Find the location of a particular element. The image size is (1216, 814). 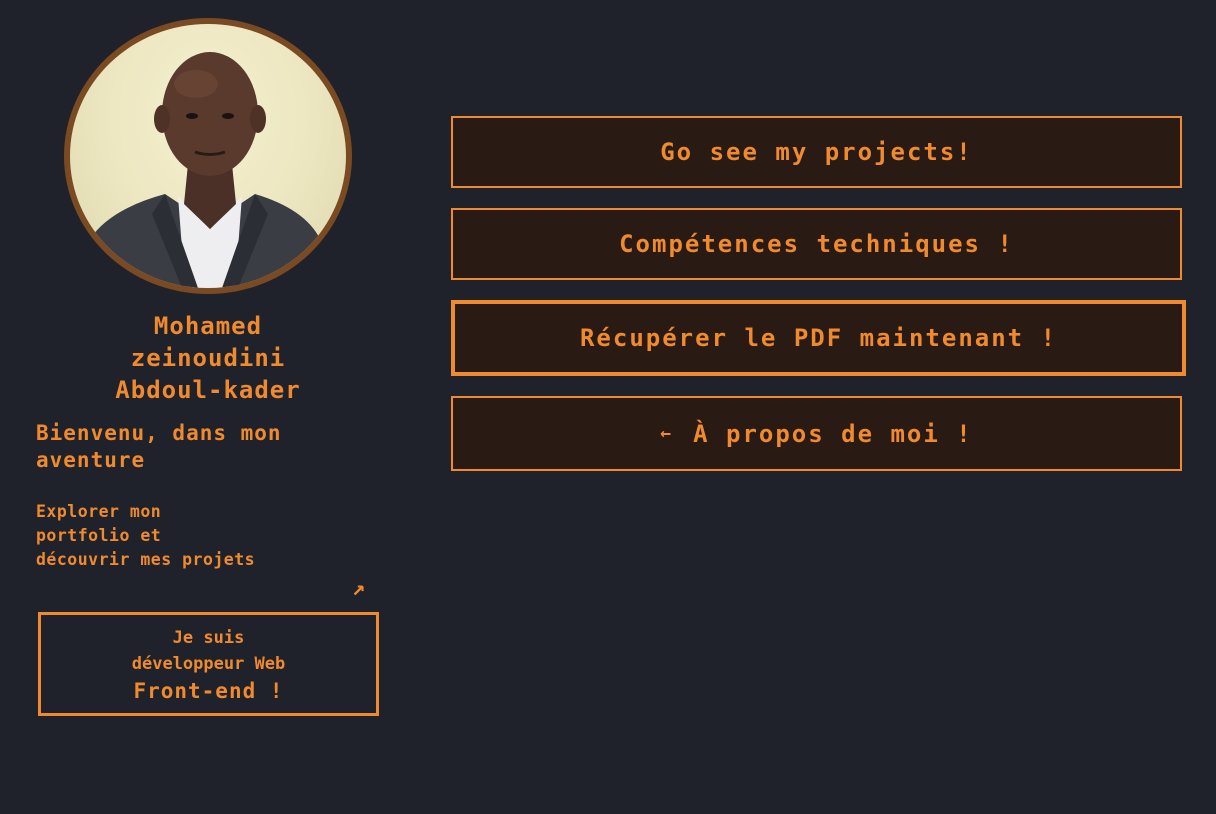

projects-button: Go see my projects! is located at coordinates (816, 152).